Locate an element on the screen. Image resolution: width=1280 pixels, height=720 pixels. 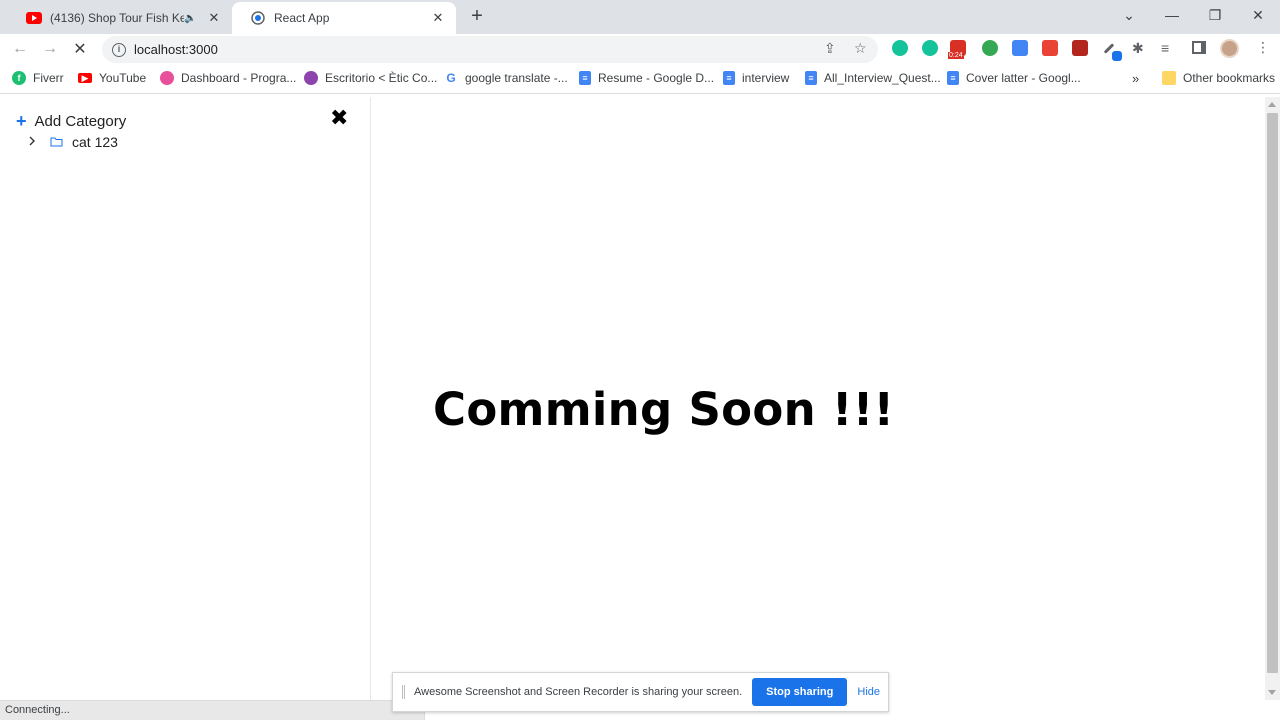
share-icon: ⇪ is located at coordinates (830, 48).